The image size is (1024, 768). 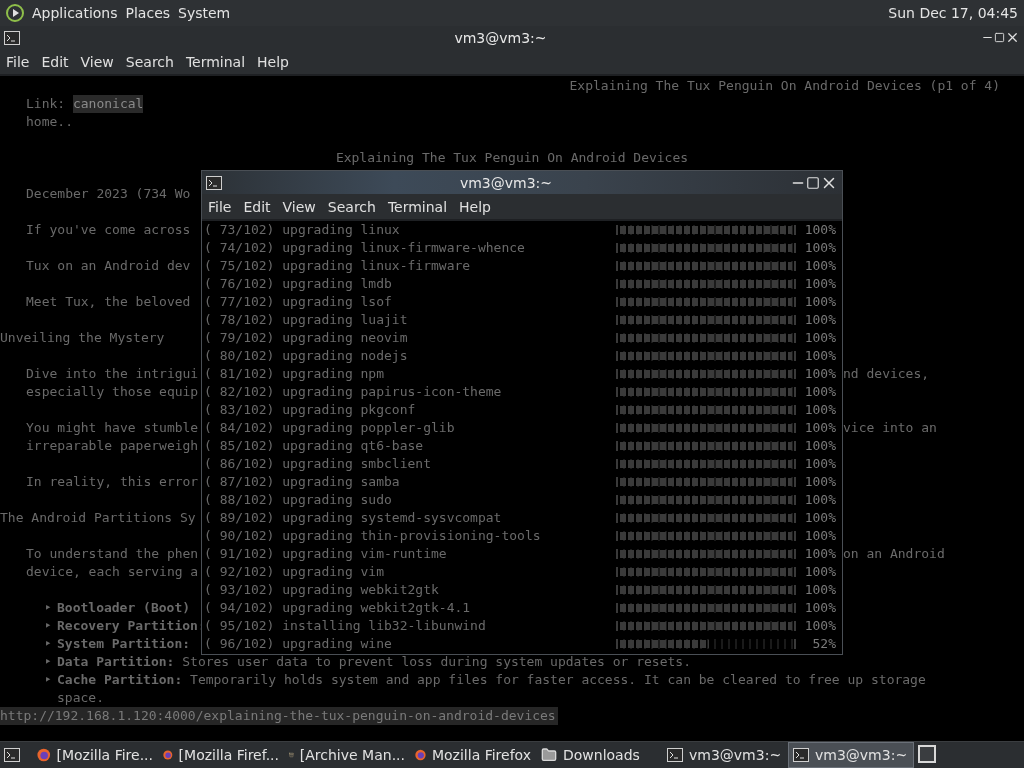 I want to click on article-text: especially those equip, so click(x=112, y=392).